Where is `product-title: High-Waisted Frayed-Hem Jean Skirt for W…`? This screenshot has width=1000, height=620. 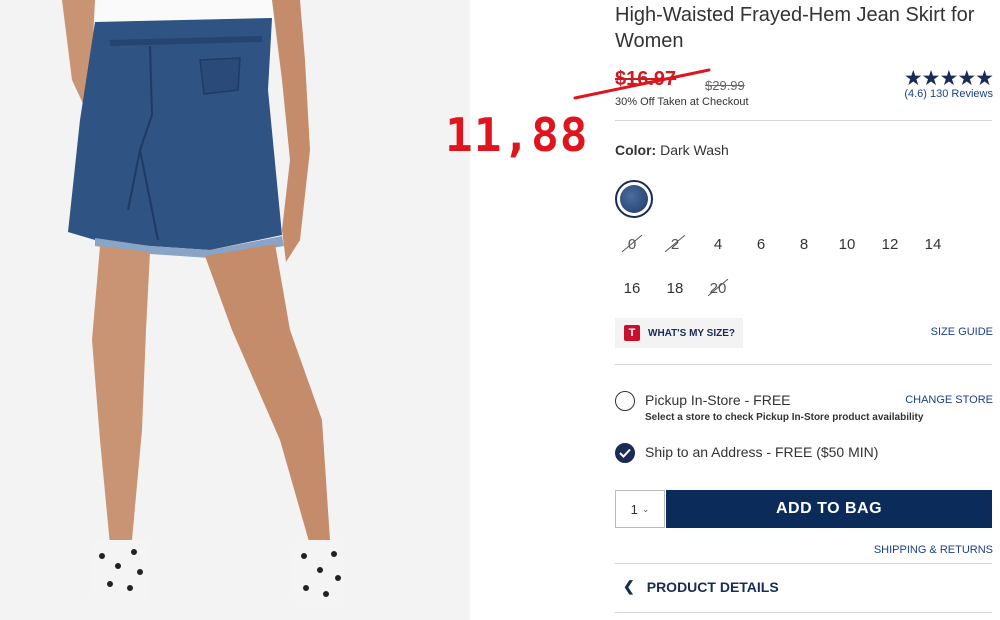 product-title: High-Waisted Frayed-Hem Jean Skirt for W… is located at coordinates (795, 28).